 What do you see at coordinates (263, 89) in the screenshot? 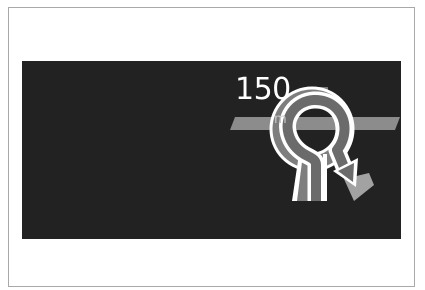
I see `distance-value: 150` at bounding box center [263, 89].